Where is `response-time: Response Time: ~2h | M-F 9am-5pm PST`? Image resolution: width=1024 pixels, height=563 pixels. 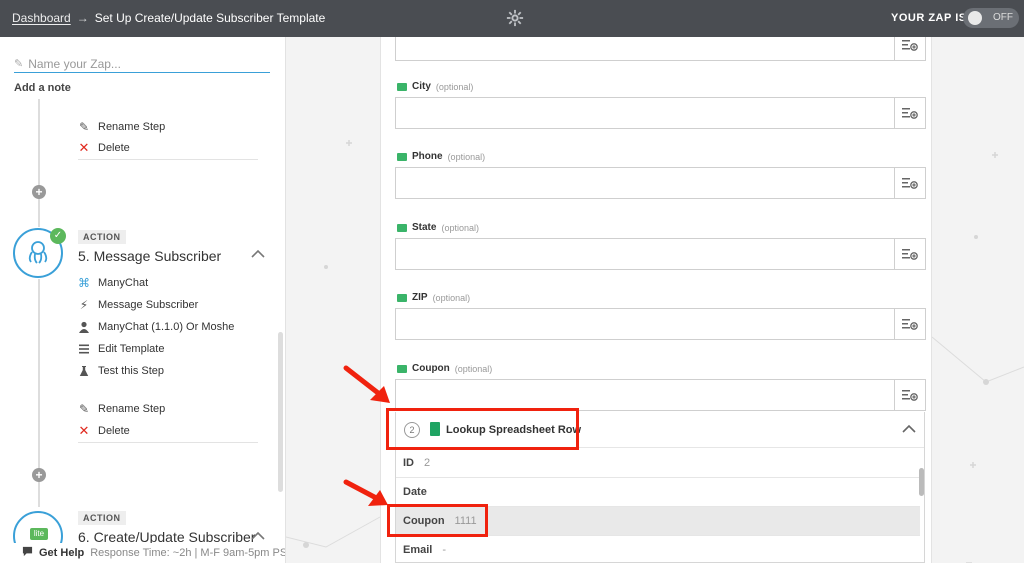
response-time: Response Time: ~2h | M-F 9am-5pm PST is located at coordinates (188, 553).